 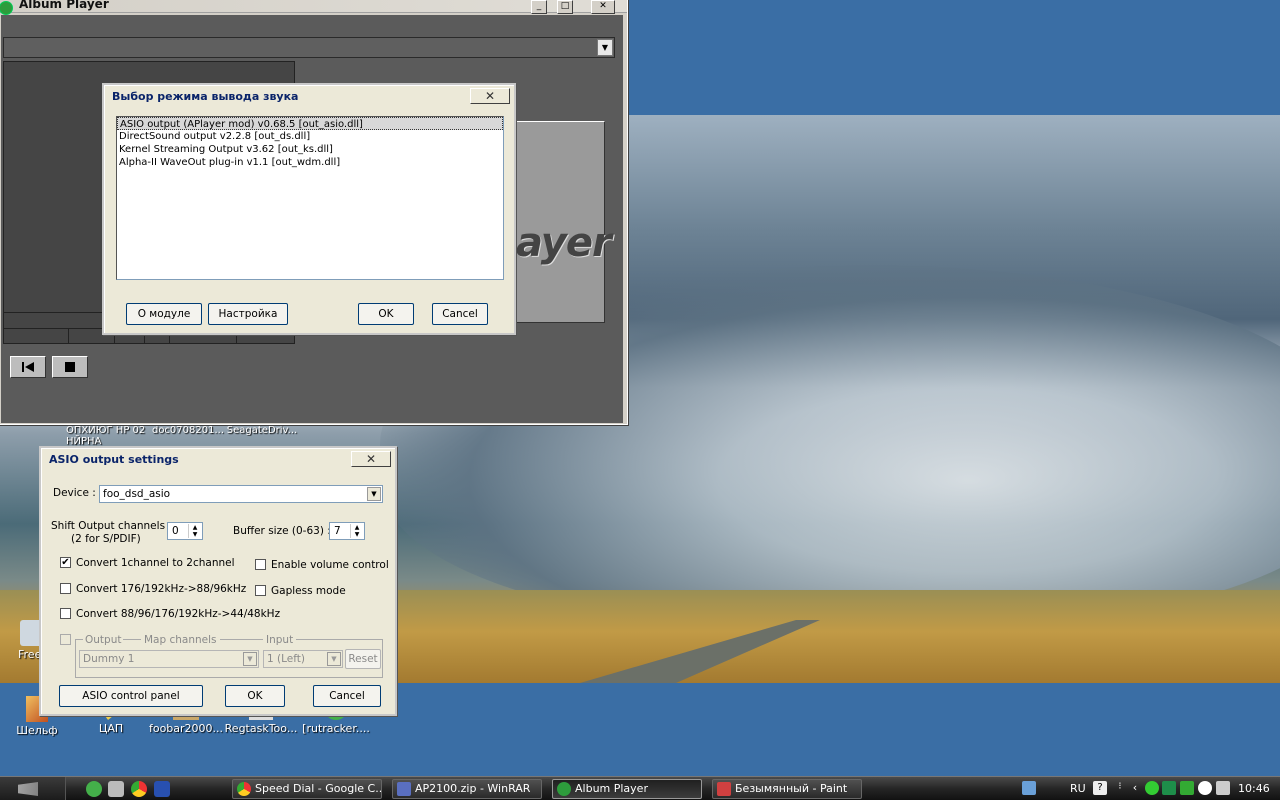 I want to click on album-player-app-icon, so click(x=6, y=8).